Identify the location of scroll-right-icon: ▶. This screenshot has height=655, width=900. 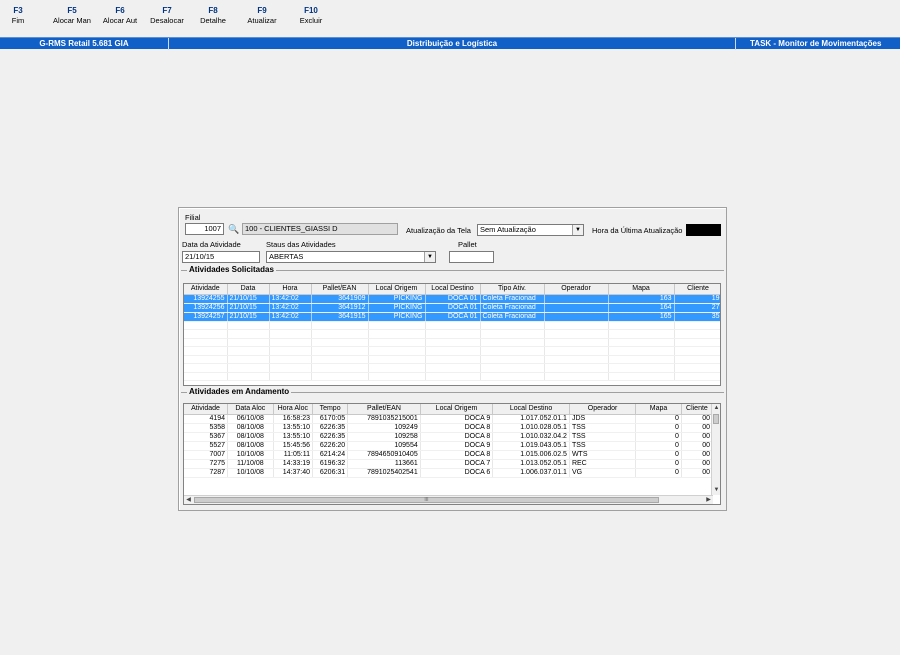
(708, 500).